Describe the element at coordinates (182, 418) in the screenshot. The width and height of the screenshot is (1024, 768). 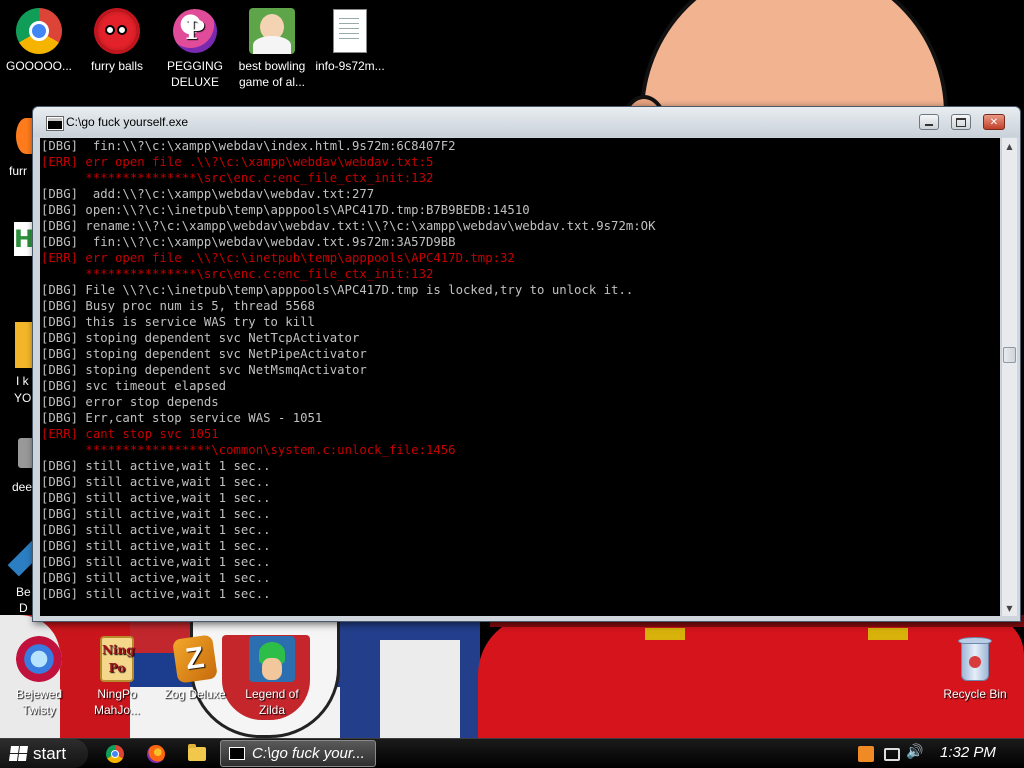
I see `console-debug-line: [DBG] Err,cant stop service WAS - 1051` at that location.